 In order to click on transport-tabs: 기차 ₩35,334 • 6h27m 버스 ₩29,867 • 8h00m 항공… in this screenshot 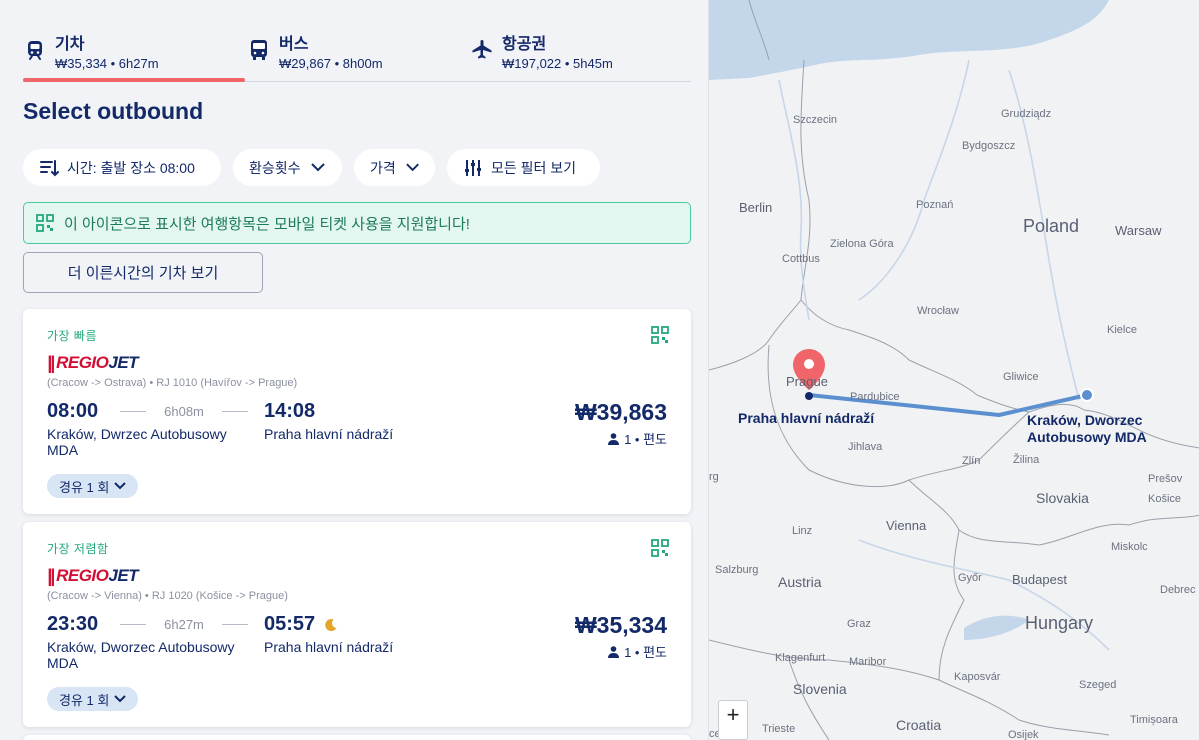, I will do `click(357, 52)`.